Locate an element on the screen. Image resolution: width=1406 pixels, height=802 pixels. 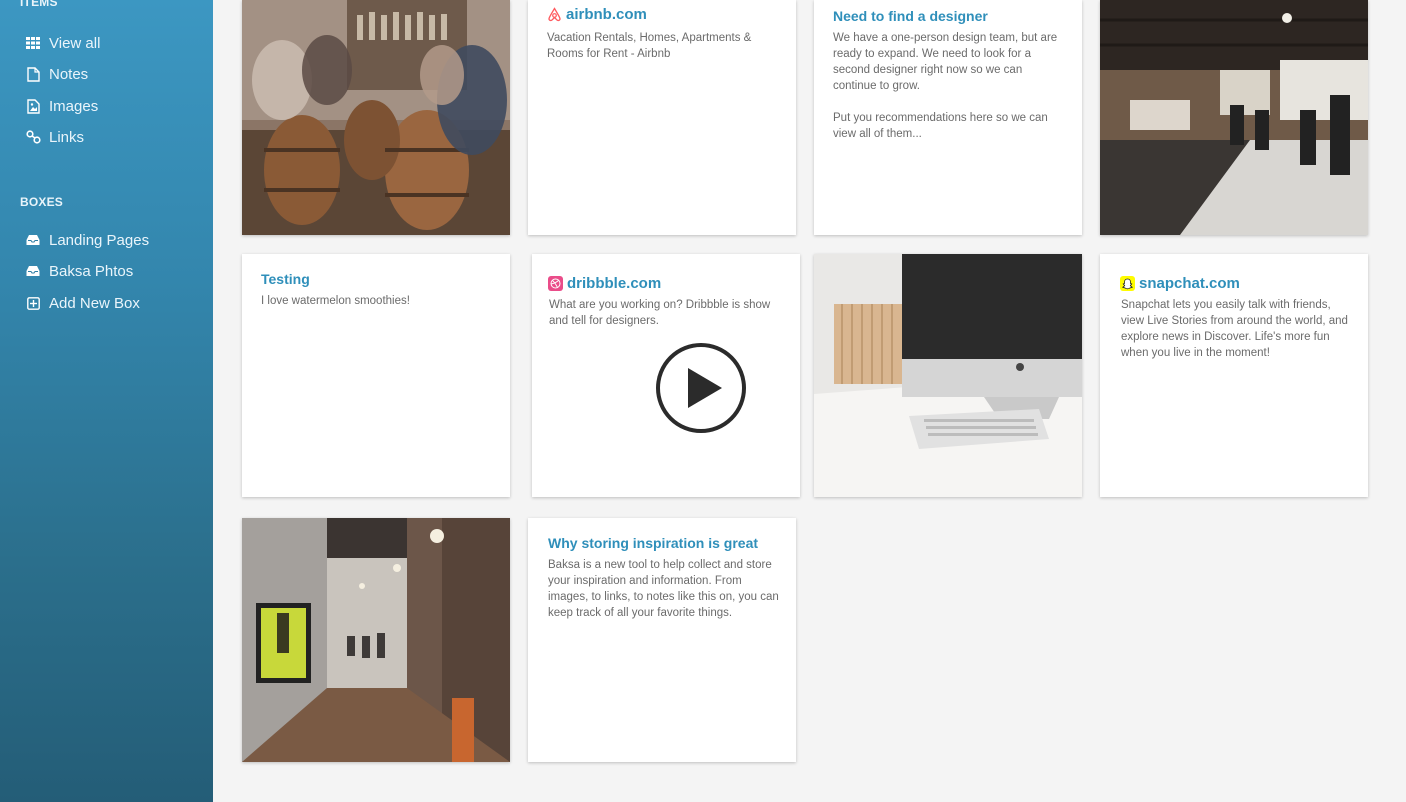
card-title: Need to find a designer is located at coordinates (910, 16).